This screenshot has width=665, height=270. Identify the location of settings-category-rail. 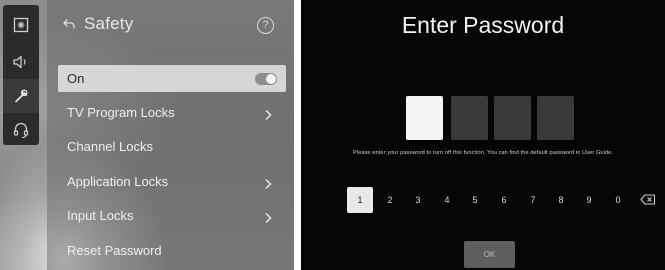
(21, 75).